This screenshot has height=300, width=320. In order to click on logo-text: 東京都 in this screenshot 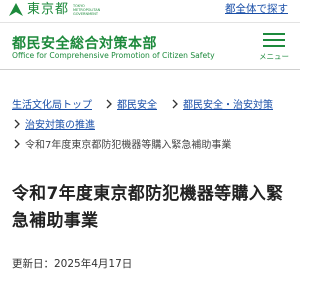, I will do `click(48, 9)`.